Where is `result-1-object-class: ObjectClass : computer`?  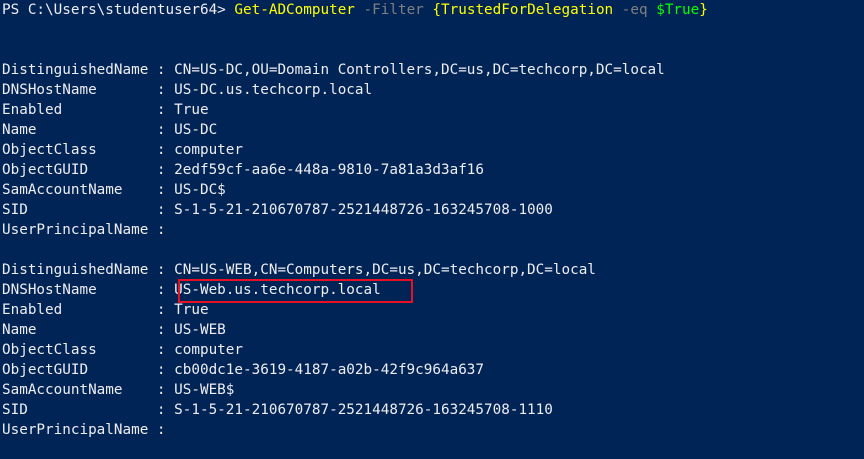
result-1-object-class: ObjectClass : computer is located at coordinates (123, 150).